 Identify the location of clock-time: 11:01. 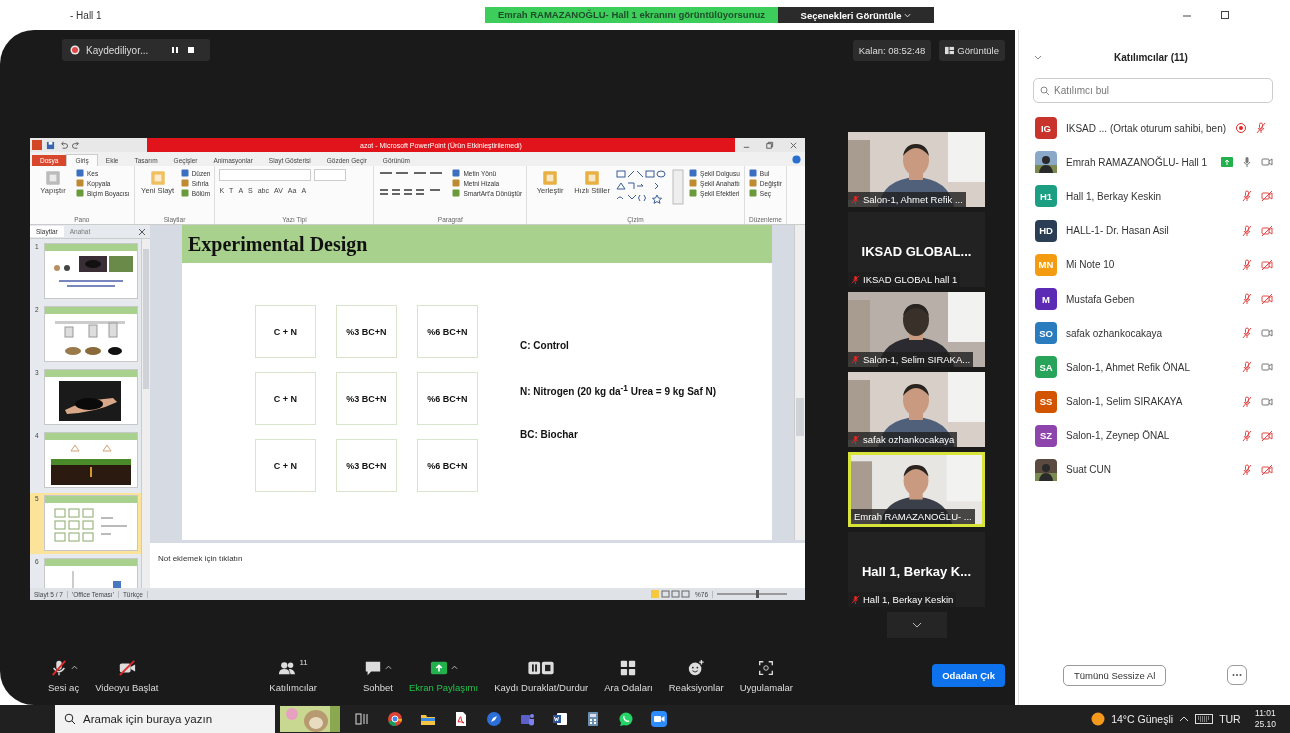
(1265, 713).